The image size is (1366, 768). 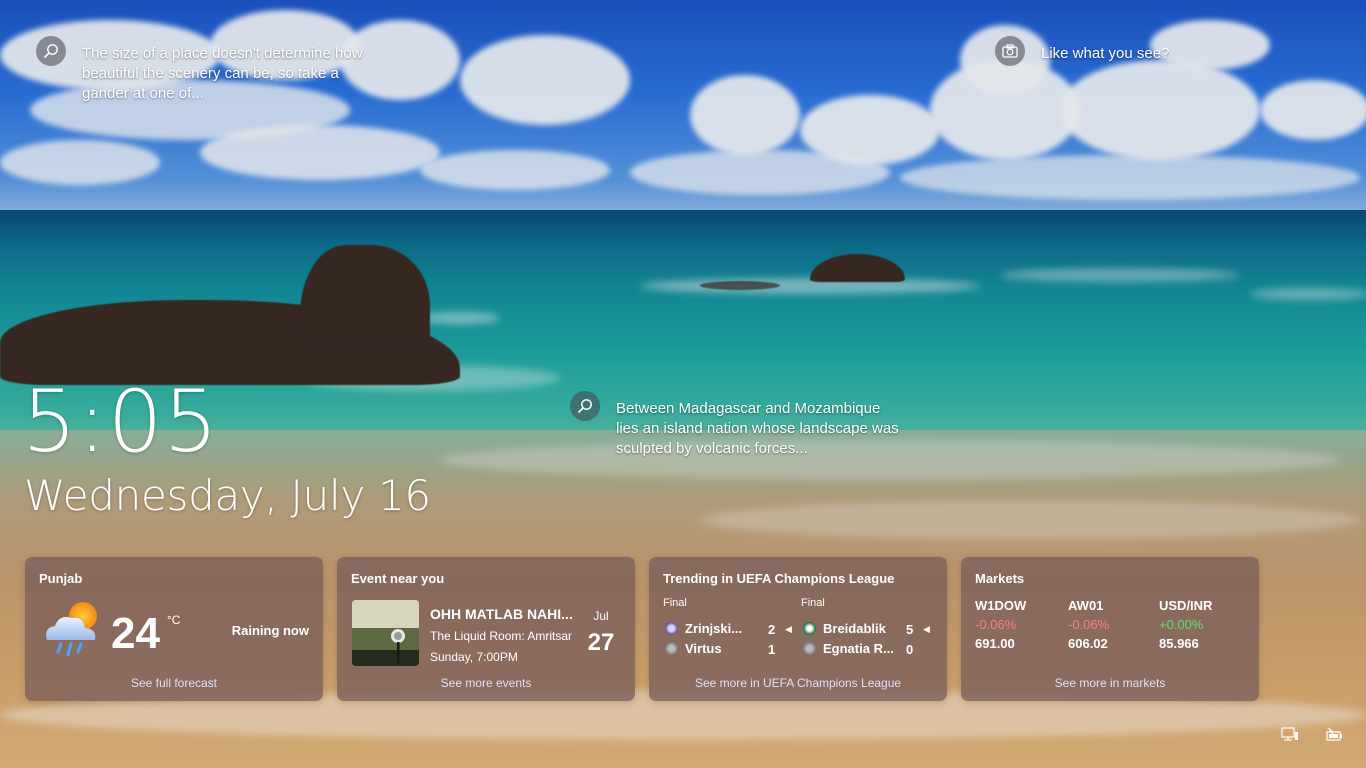 I want to click on lock-screen-date: Wednesday, July 16, so click(x=227, y=495).